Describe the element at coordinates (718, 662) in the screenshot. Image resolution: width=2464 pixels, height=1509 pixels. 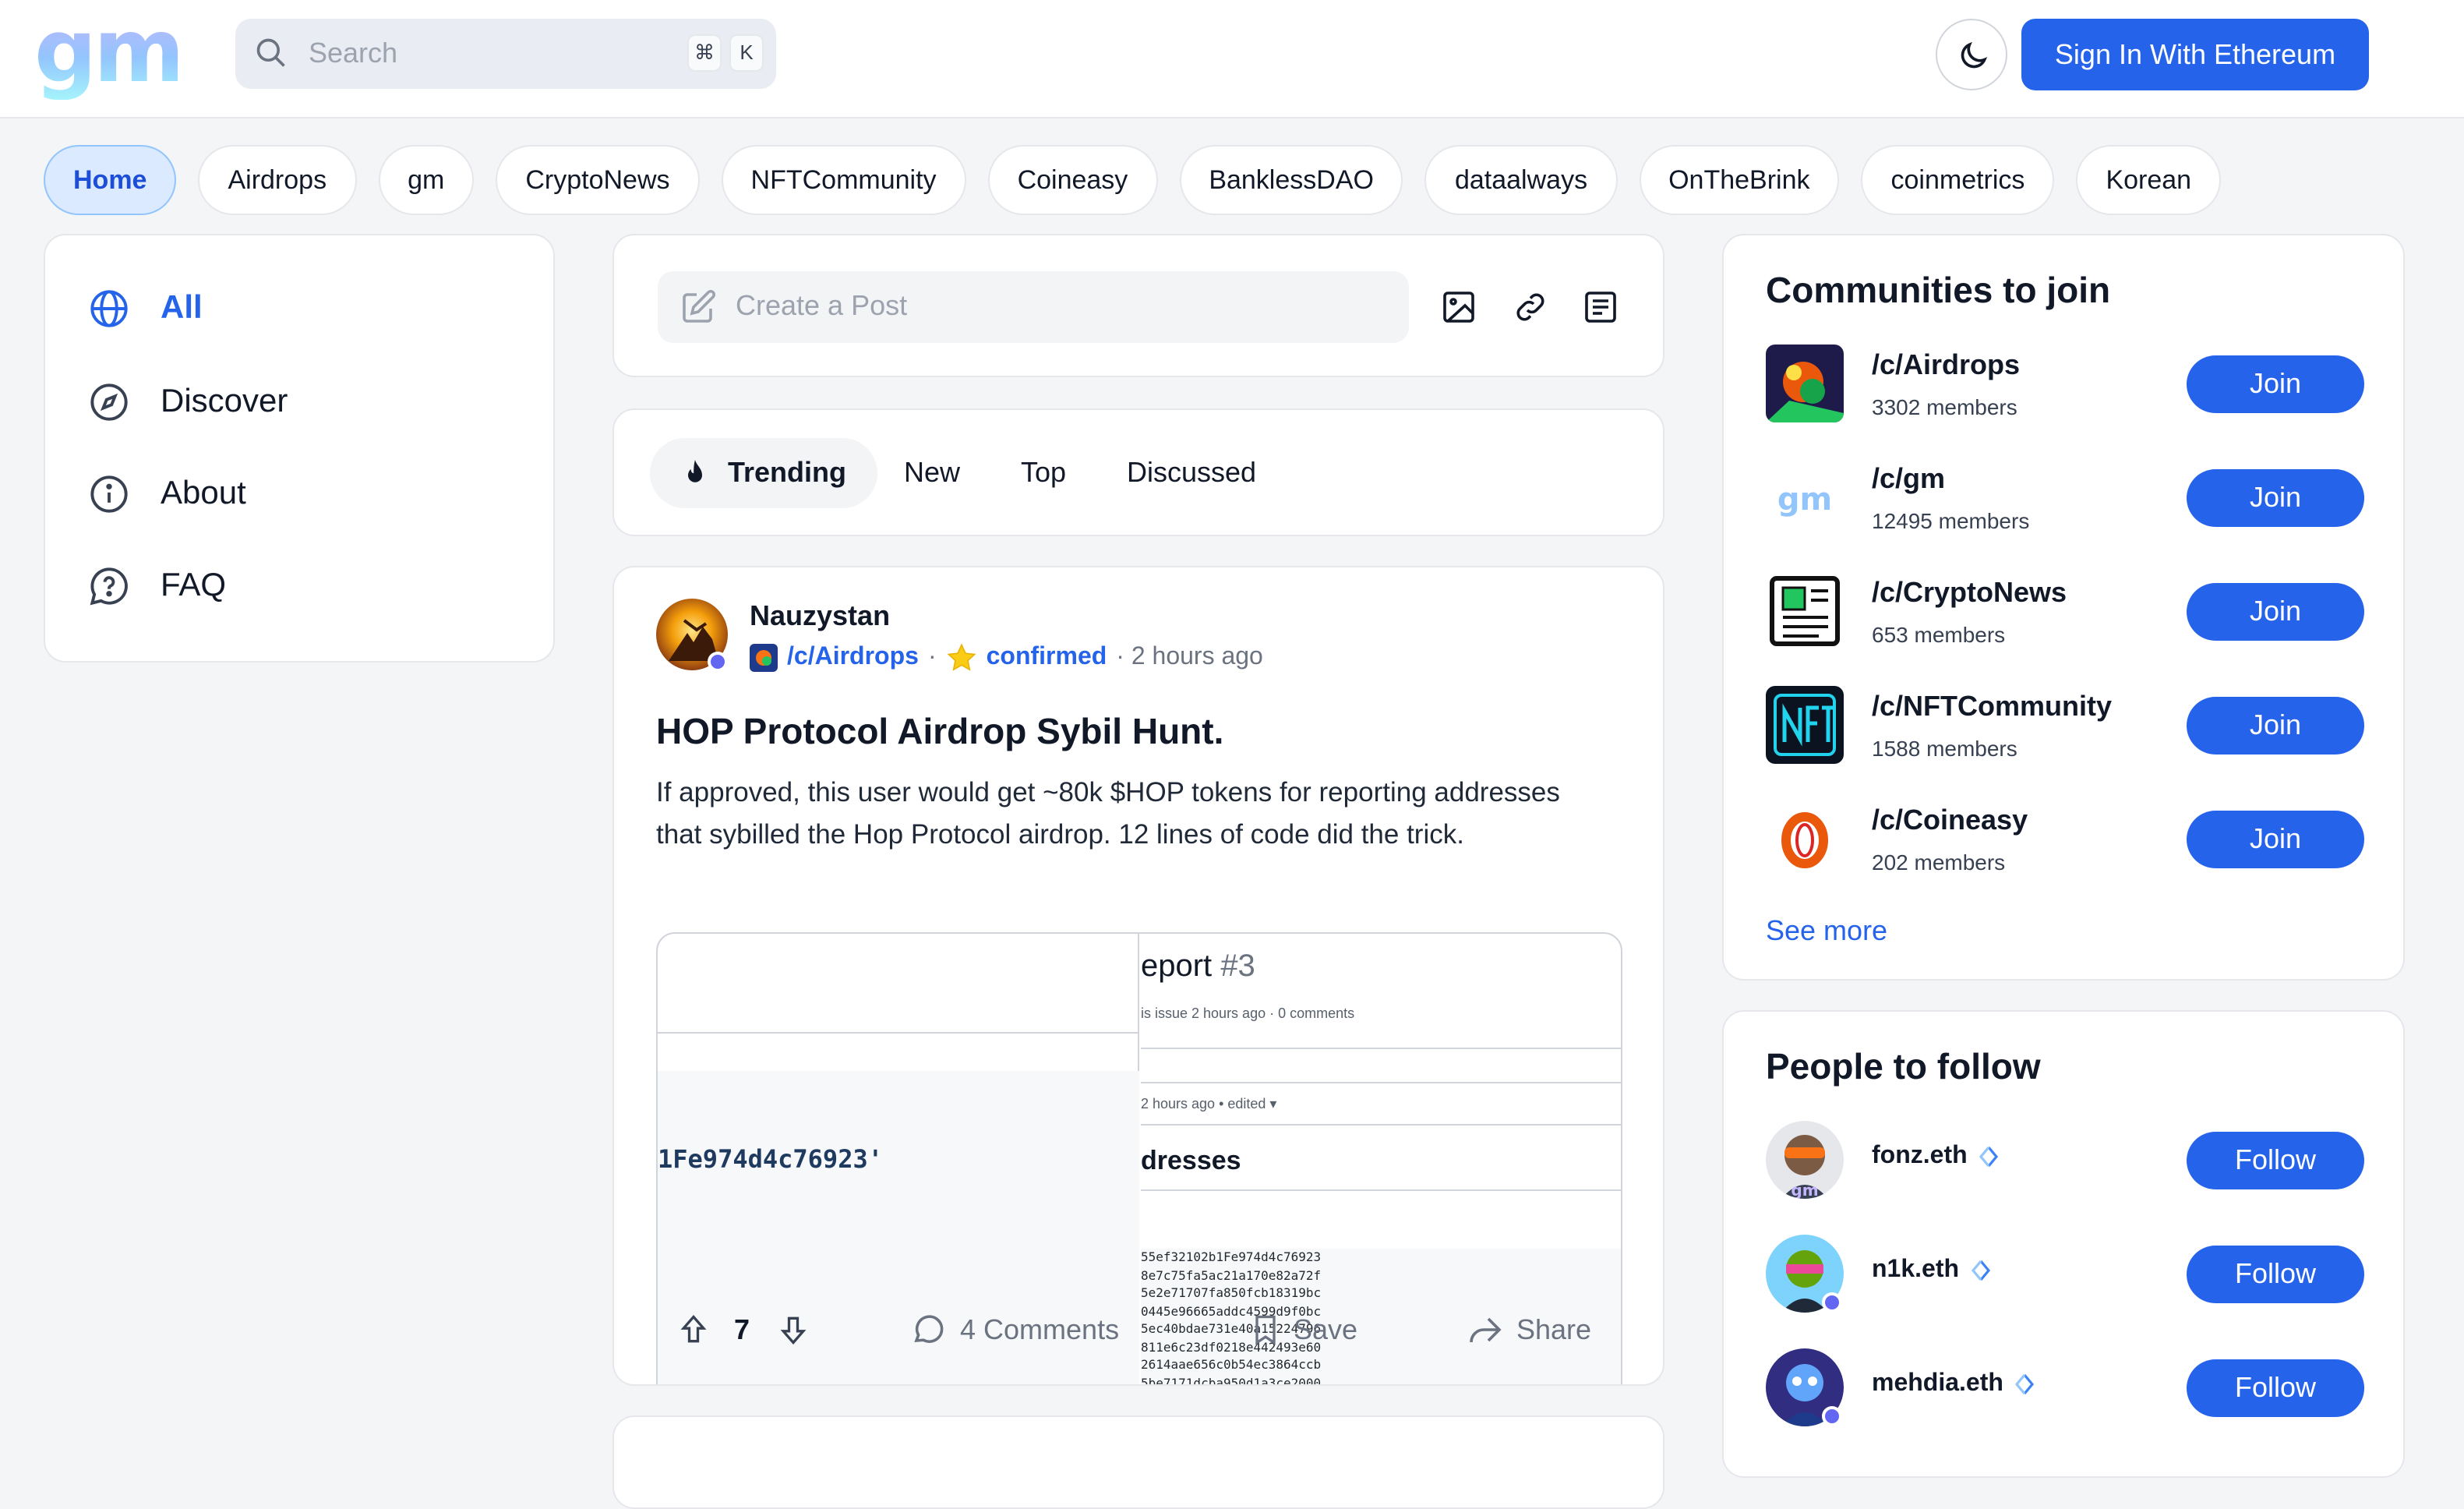
I see `verified-badge` at that location.